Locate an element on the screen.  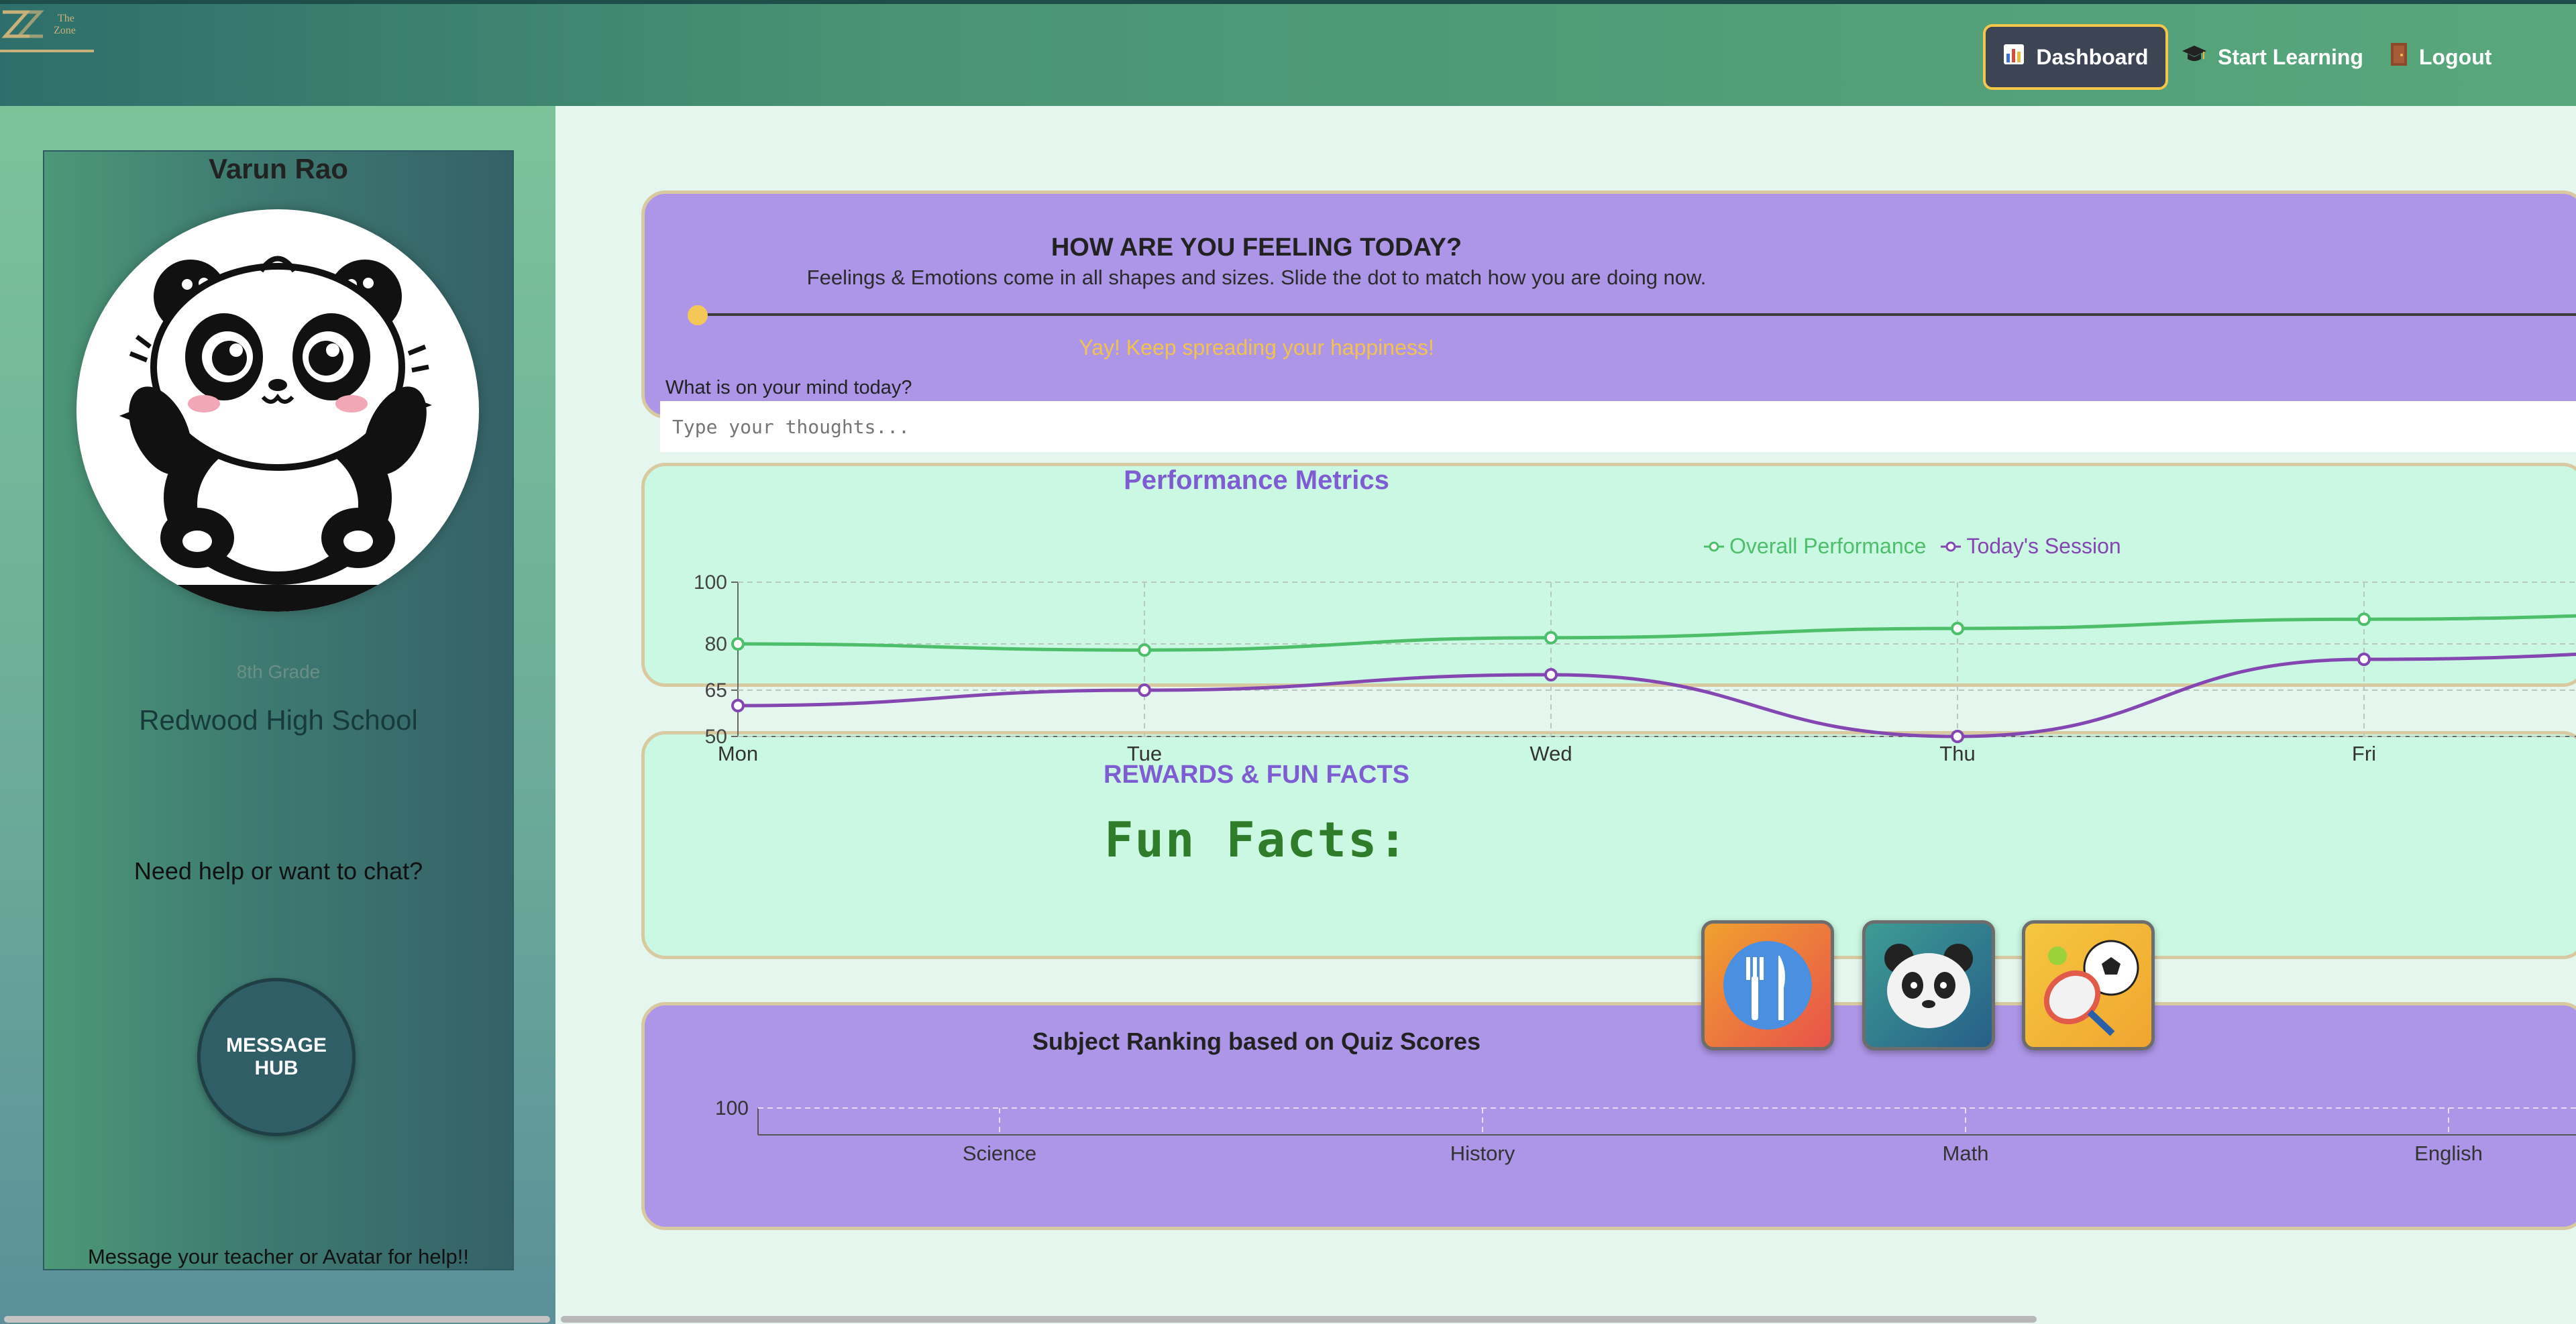
fun-fact-tile-panda is located at coordinates (1928, 985).